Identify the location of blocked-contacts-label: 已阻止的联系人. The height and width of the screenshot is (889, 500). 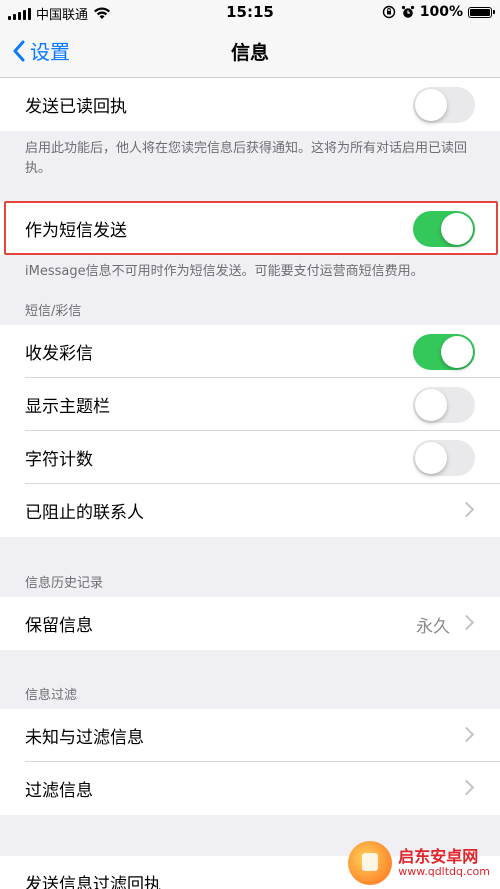
(84, 513).